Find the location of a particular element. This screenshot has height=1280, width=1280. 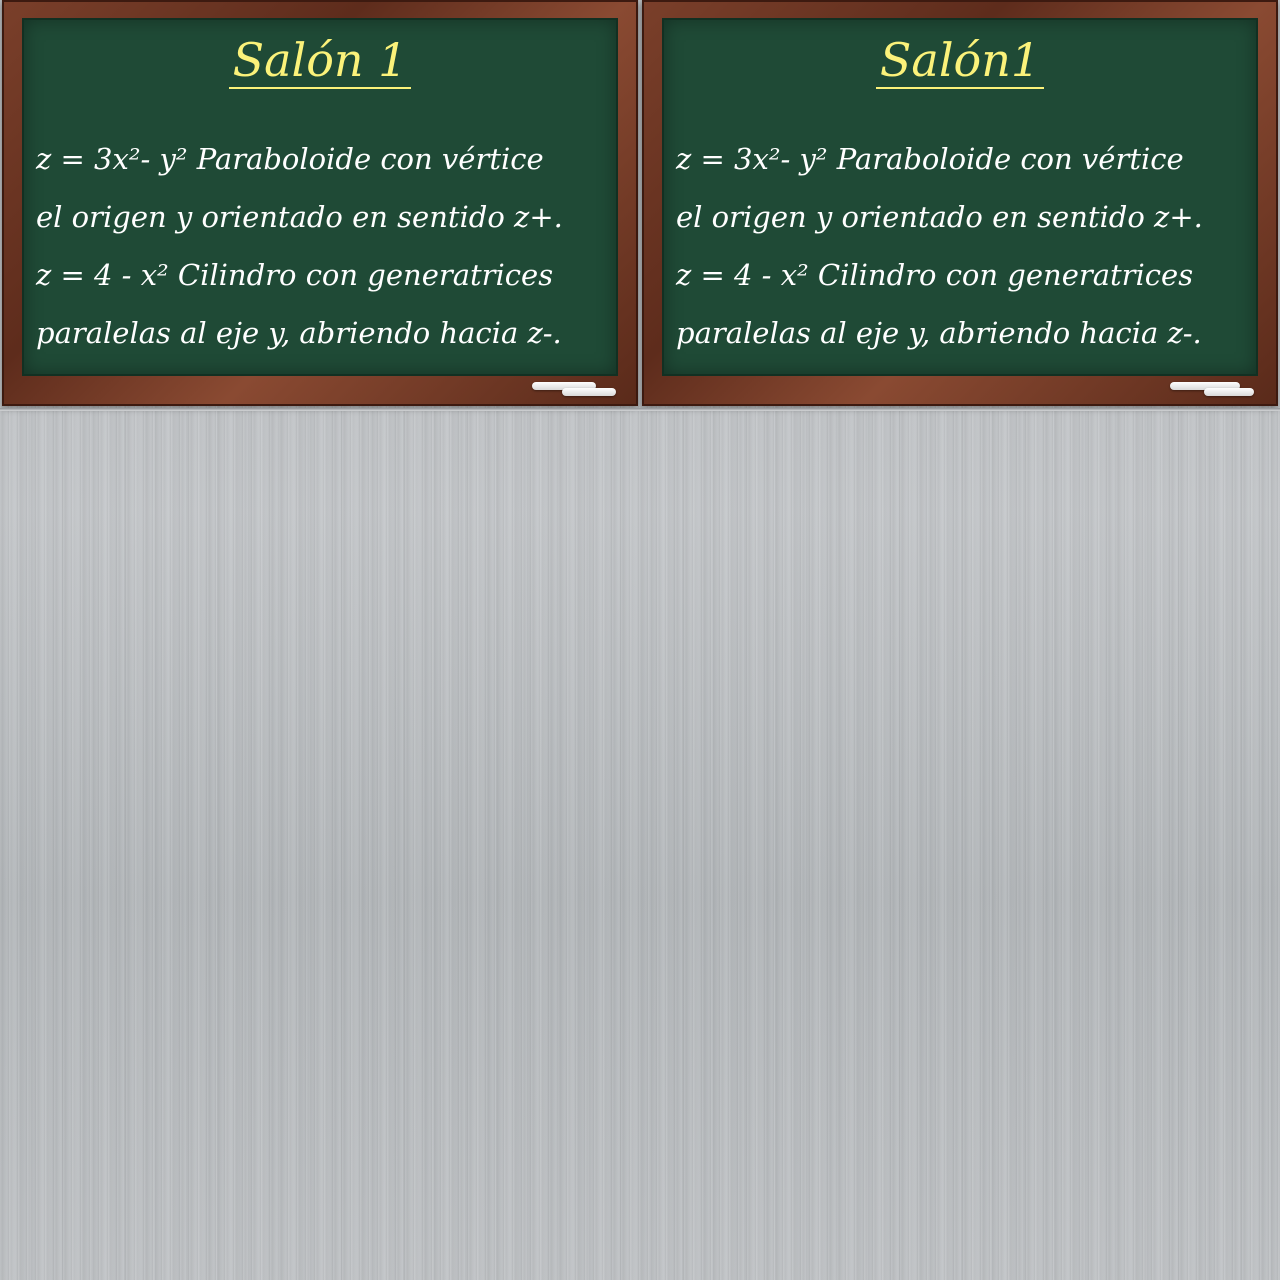

board-title: Salón1 is located at coordinates (960, 60).